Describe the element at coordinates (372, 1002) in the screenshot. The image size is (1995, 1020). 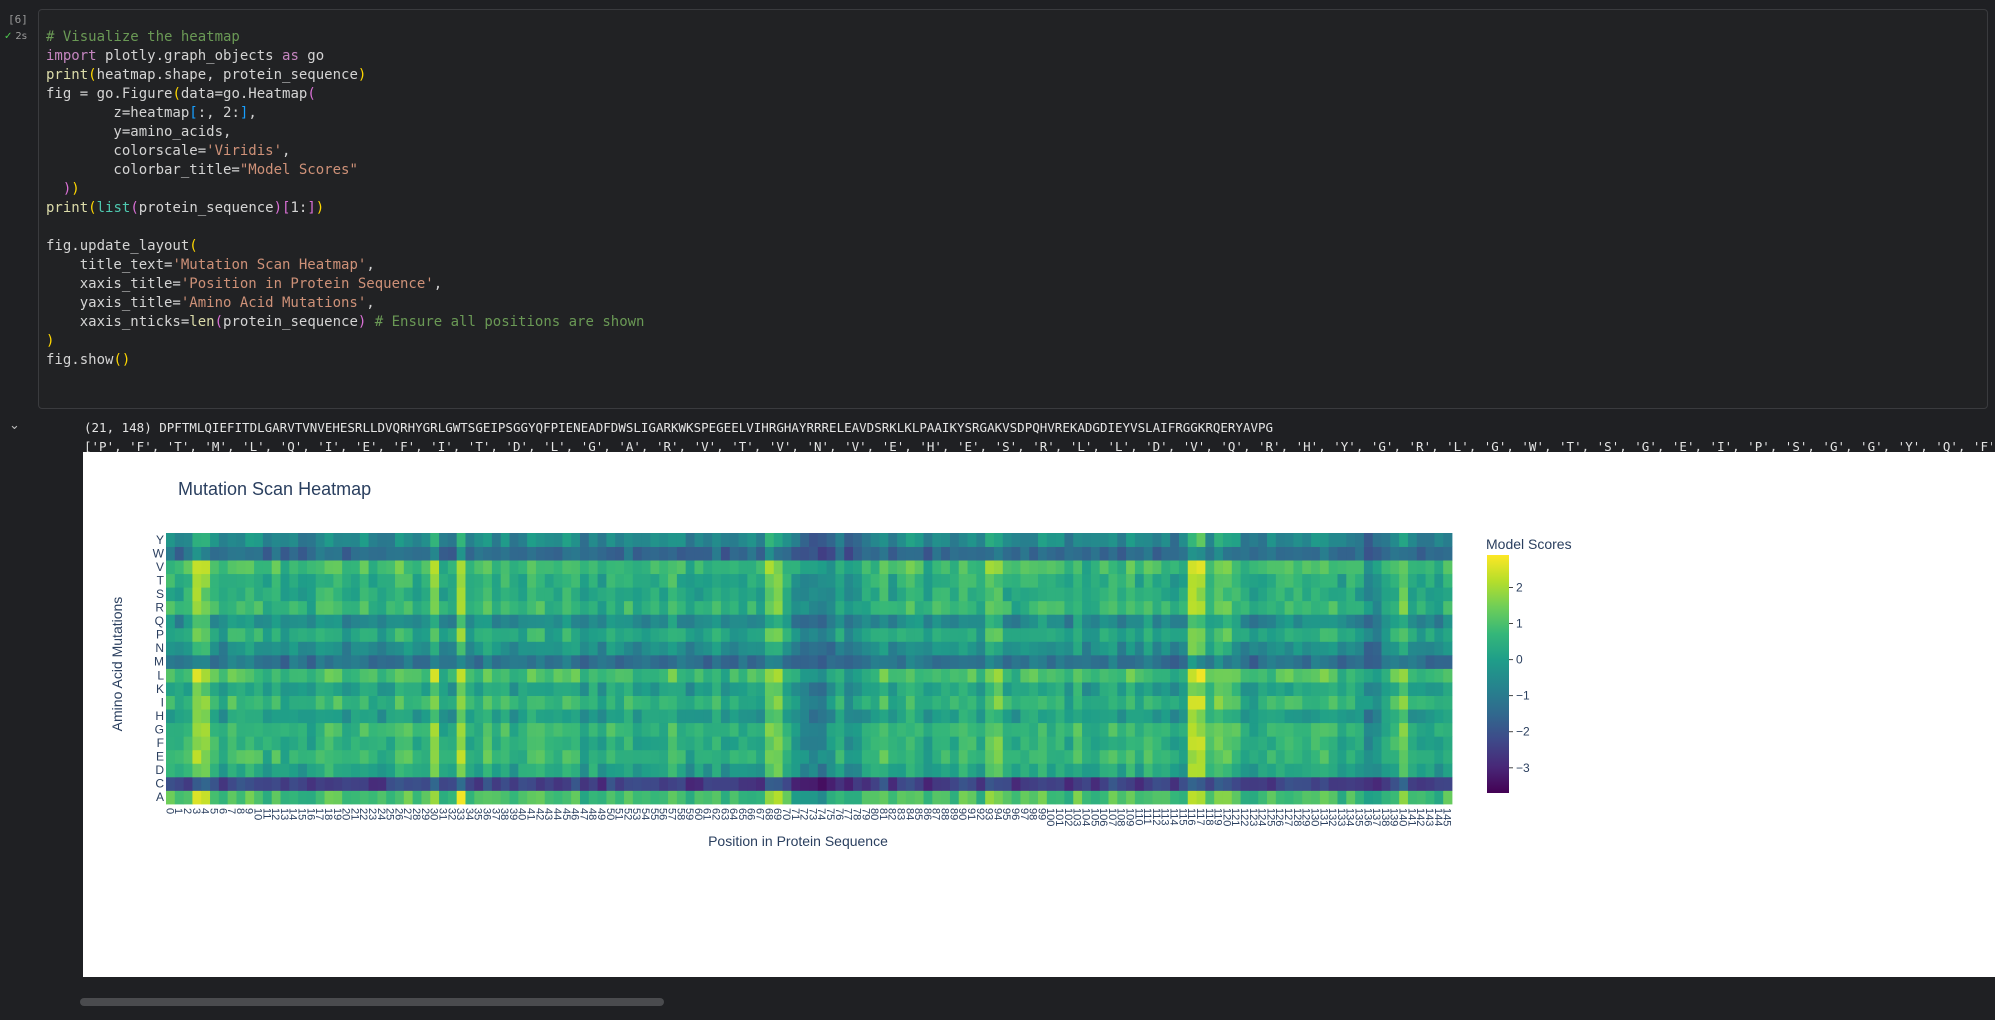
I see `horizontal-scrollbar` at that location.